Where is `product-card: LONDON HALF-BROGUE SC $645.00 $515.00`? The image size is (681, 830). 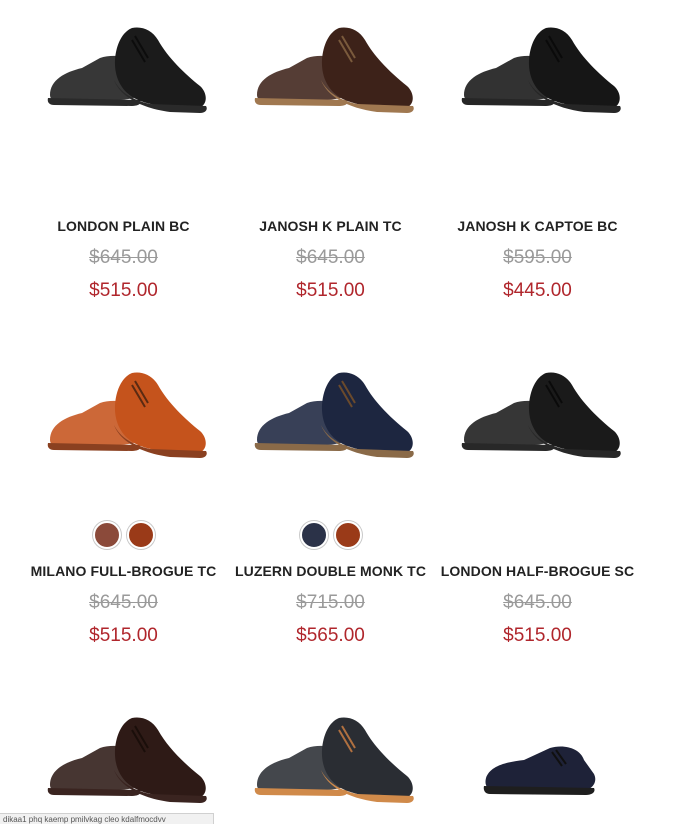 product-card: LONDON HALF-BROGUE SC $645.00 $515.00 is located at coordinates (537, 517).